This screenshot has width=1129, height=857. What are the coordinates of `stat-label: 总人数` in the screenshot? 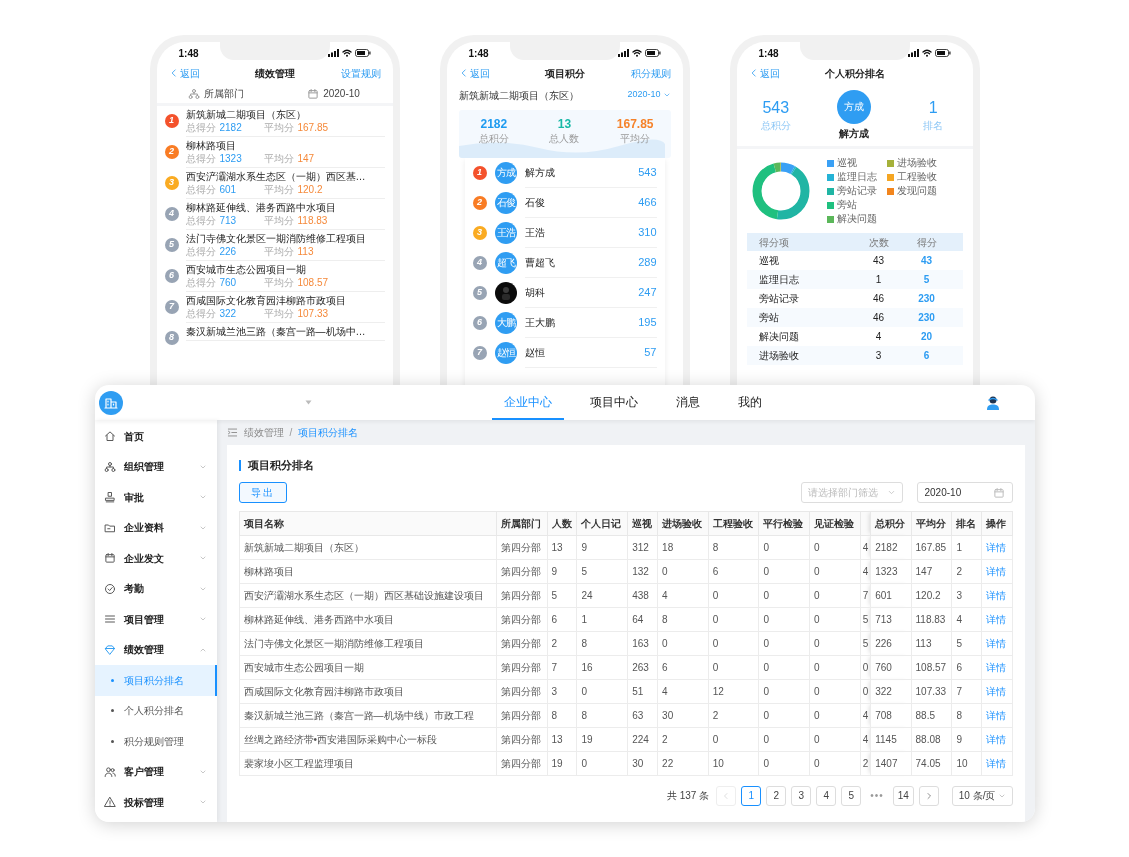 It's located at (564, 139).